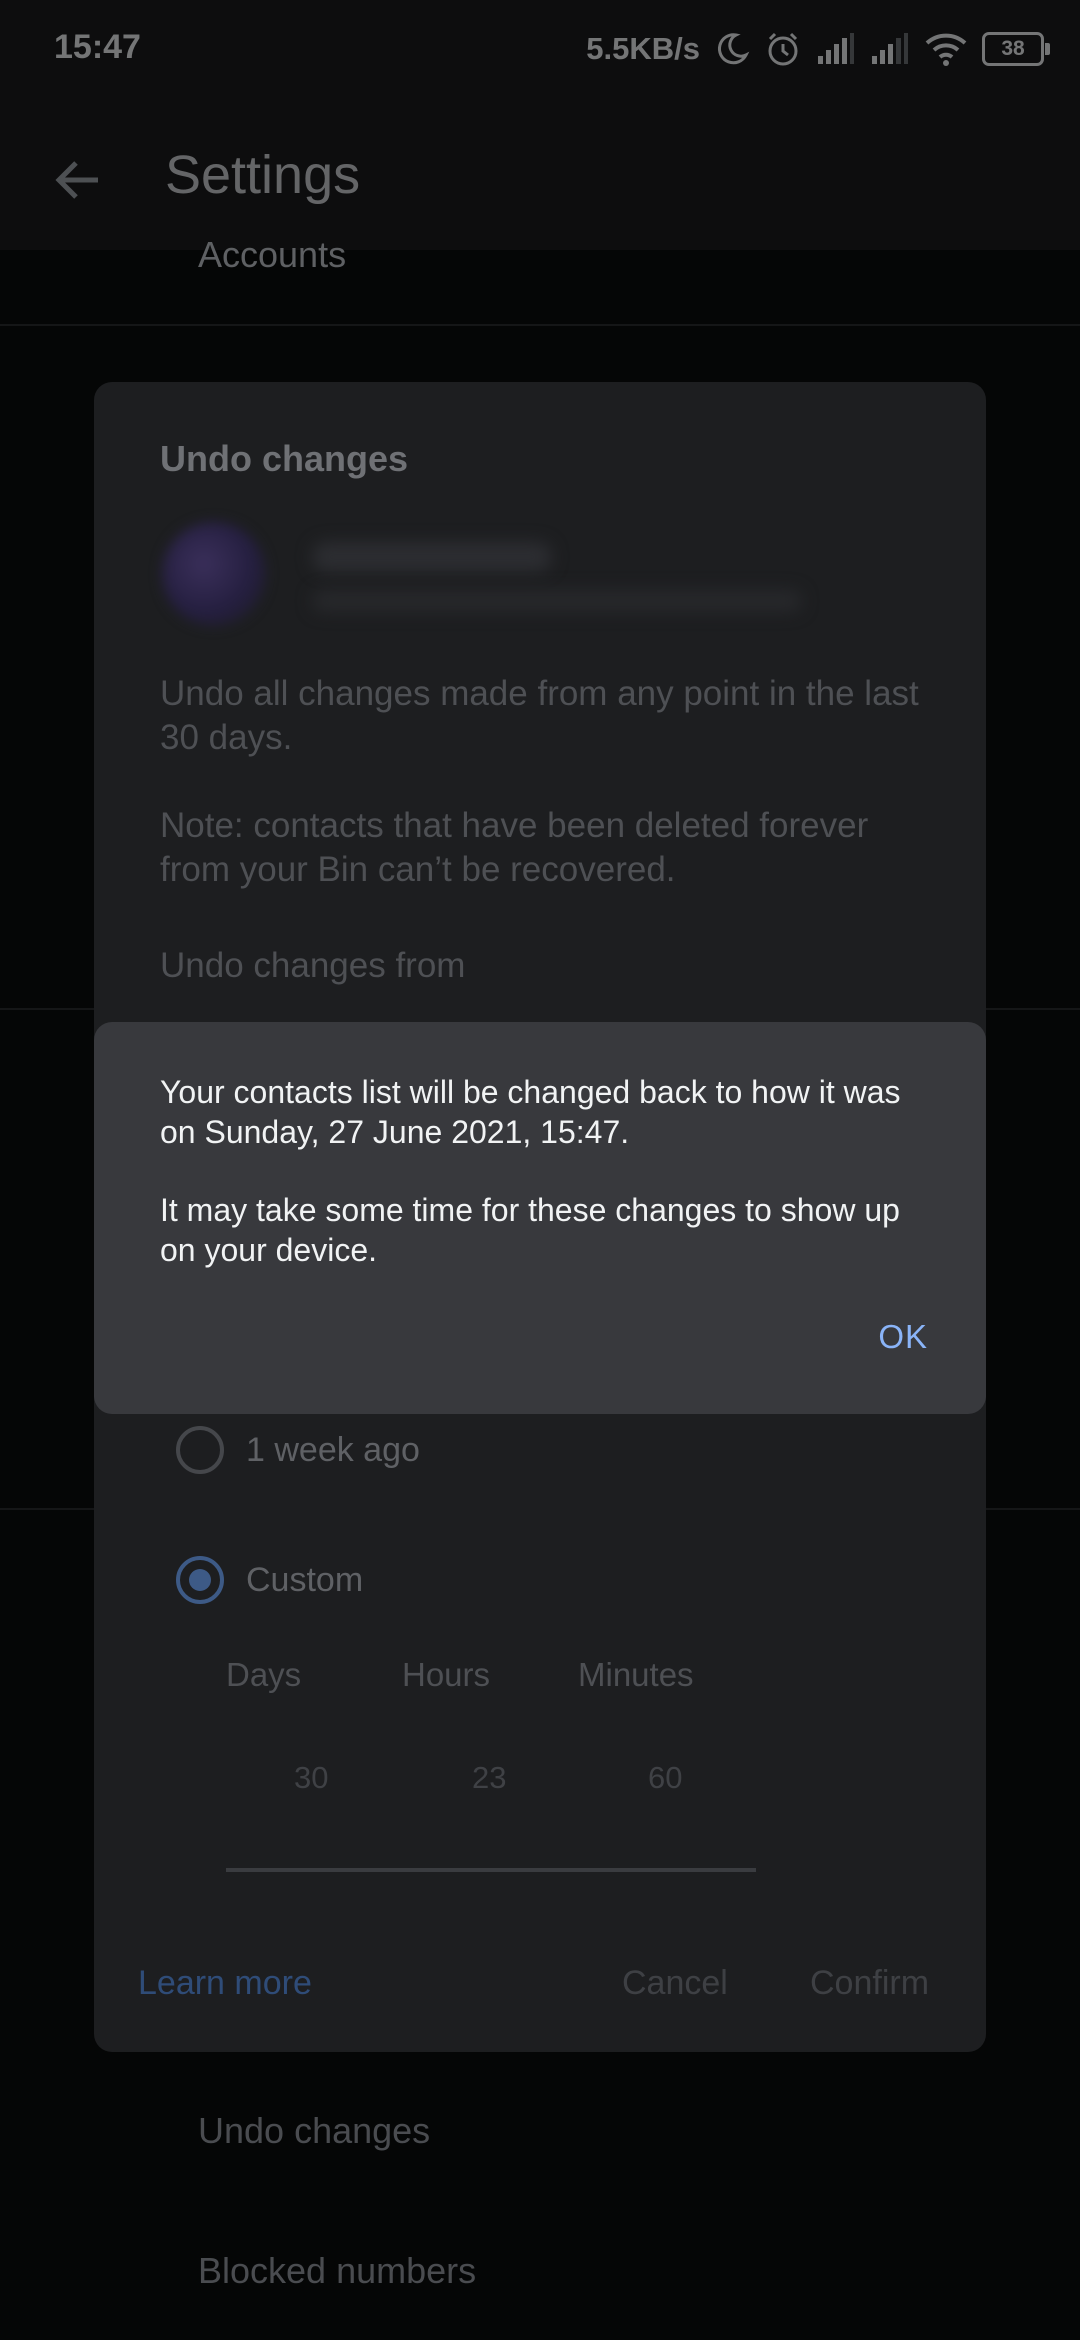 This screenshot has width=1080, height=2340. What do you see at coordinates (313, 965) in the screenshot?
I see `undo-section-label: Undo changes from` at bounding box center [313, 965].